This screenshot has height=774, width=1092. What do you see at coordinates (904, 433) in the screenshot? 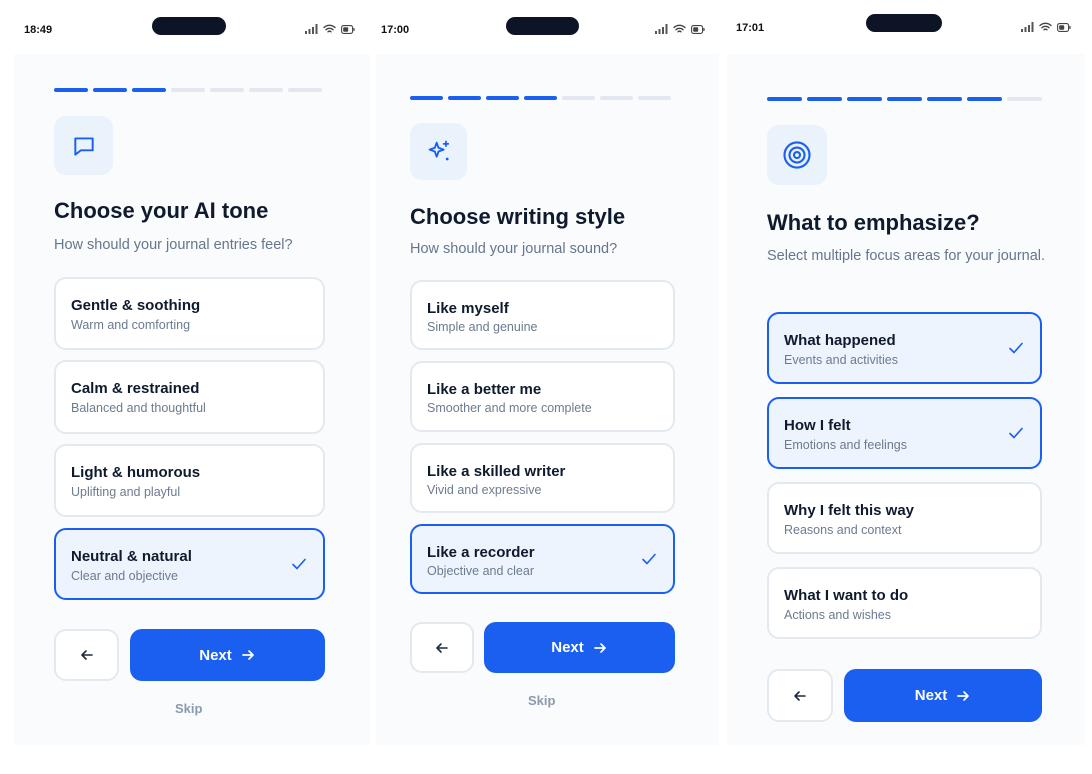
I see `focus-option-how-i-felt: How I felt Emotions and feelings` at bounding box center [904, 433].